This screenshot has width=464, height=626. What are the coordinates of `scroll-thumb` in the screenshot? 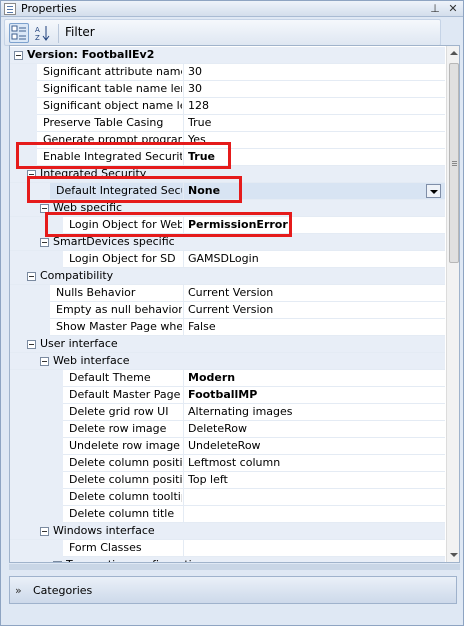 It's located at (454, 163).